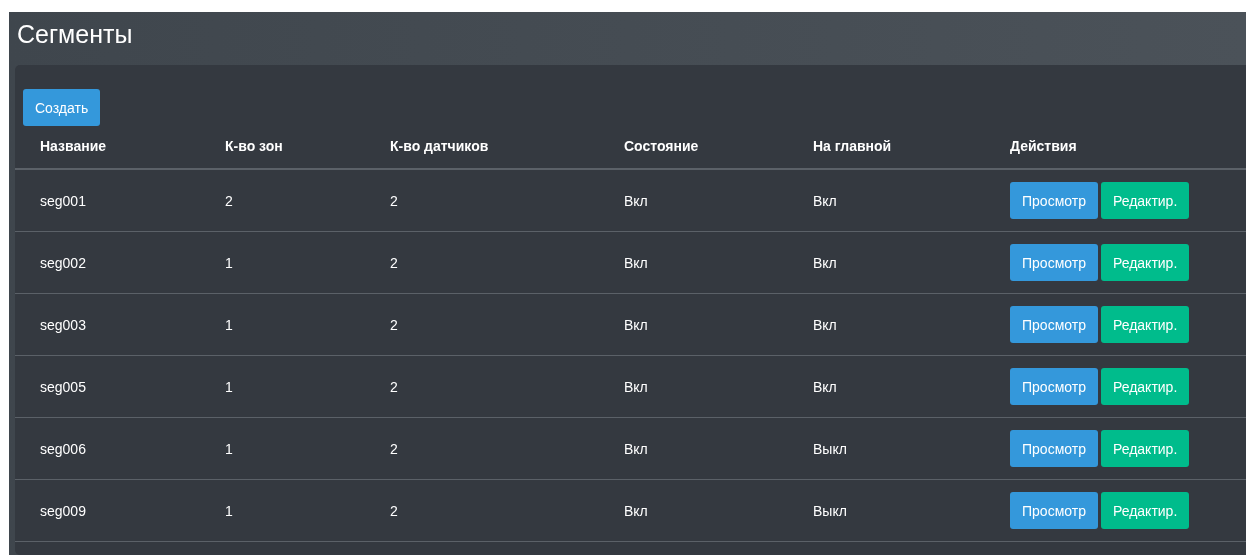  What do you see at coordinates (63, 200) in the screenshot?
I see `table-cell: seg001` at bounding box center [63, 200].